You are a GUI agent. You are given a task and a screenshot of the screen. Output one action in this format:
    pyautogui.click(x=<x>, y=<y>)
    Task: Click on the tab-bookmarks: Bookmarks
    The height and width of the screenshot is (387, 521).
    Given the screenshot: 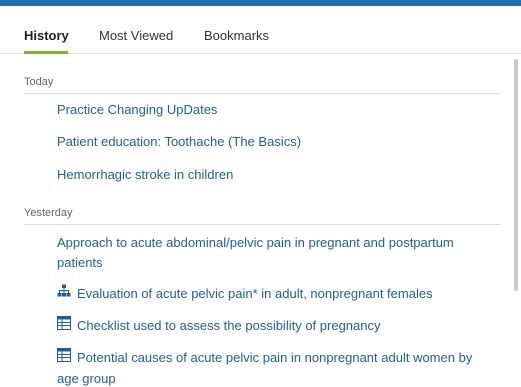 What is the action you would take?
    pyautogui.click(x=236, y=30)
    